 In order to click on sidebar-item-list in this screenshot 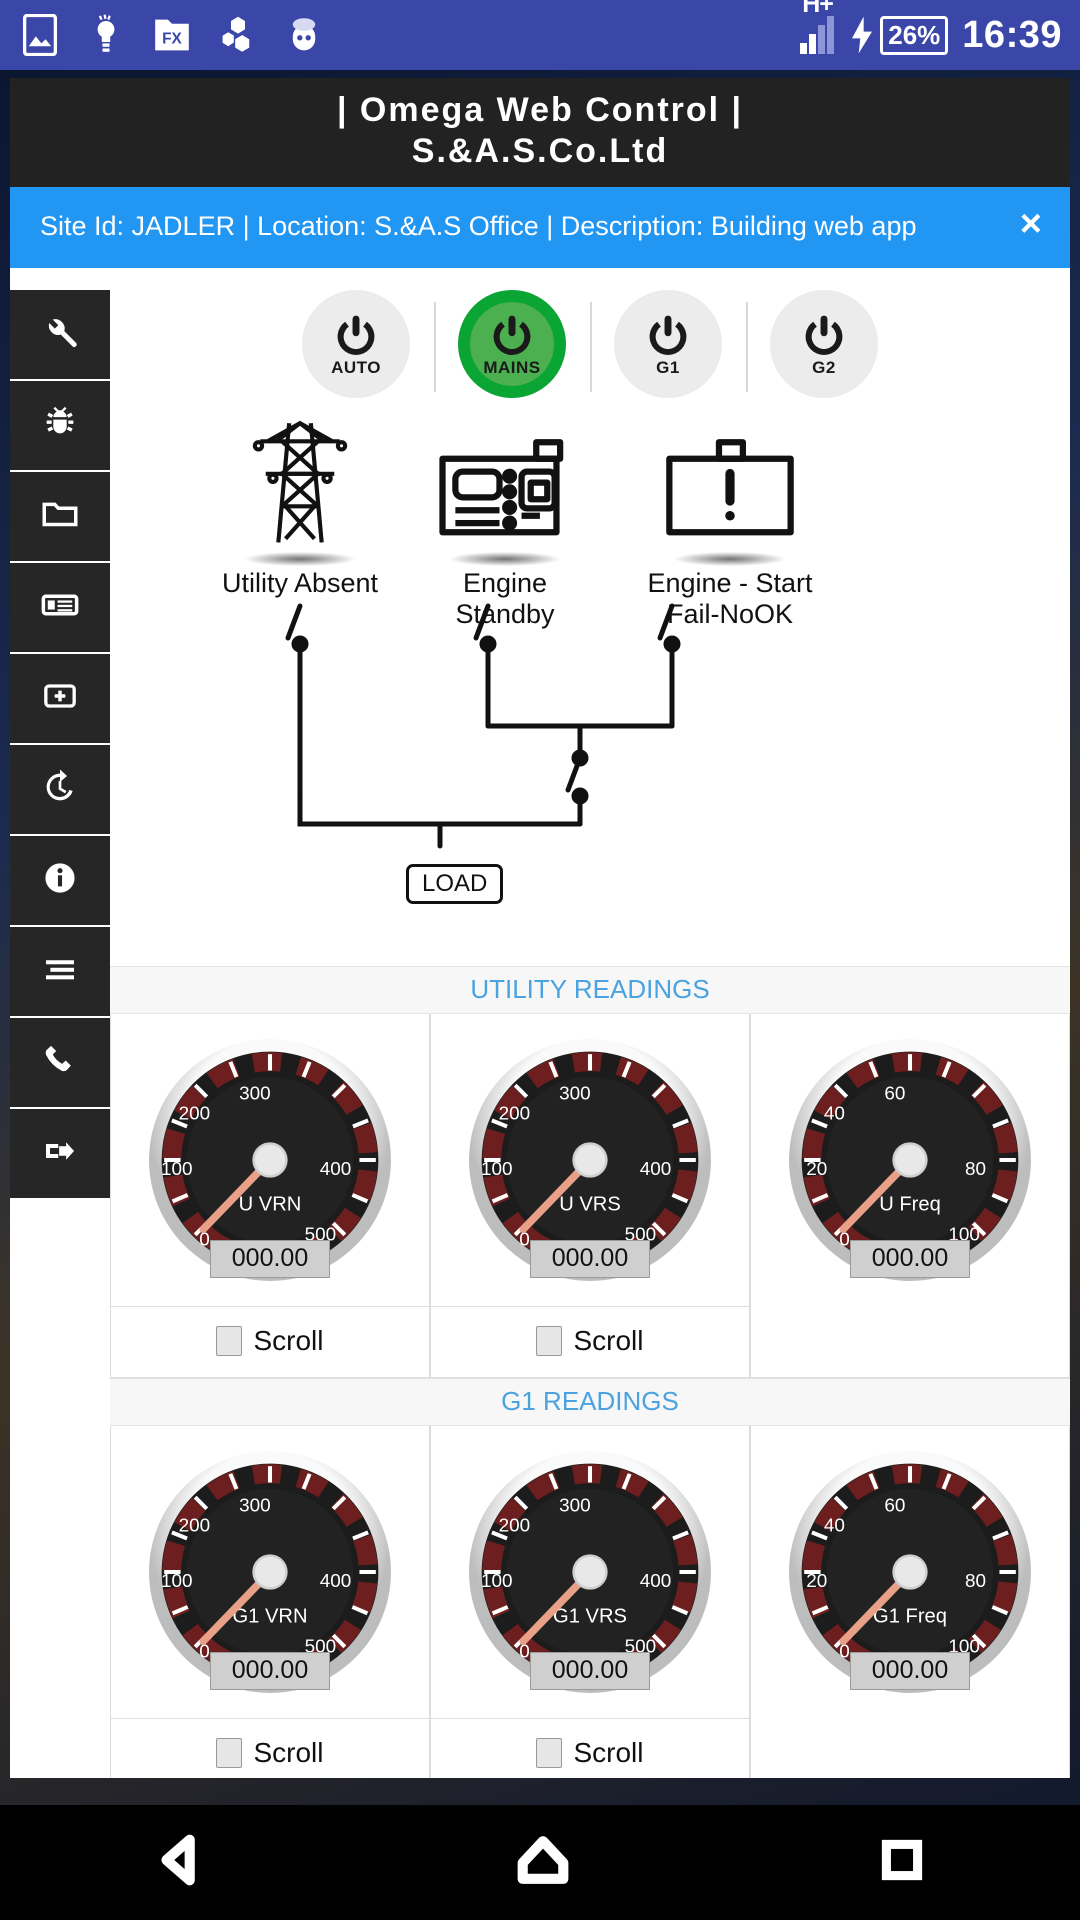, I will do `click(60, 608)`.